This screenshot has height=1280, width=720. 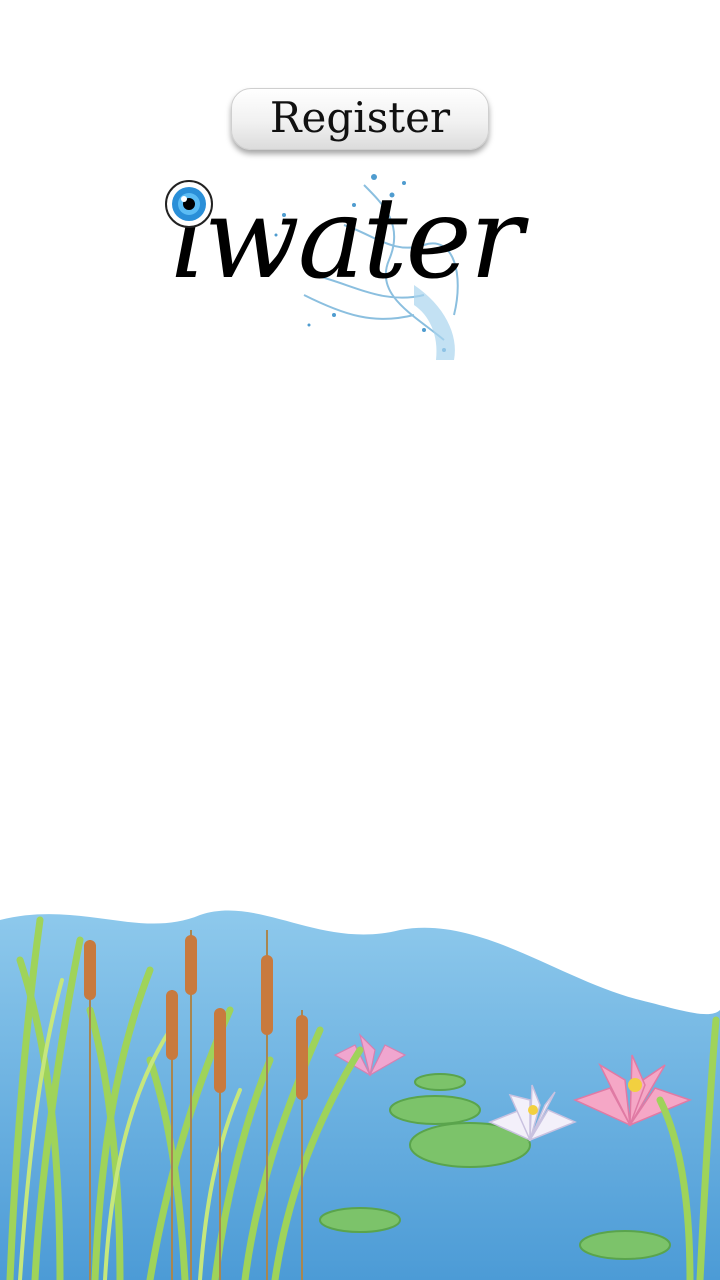 What do you see at coordinates (360, 119) in the screenshot?
I see `register-button: Register` at bounding box center [360, 119].